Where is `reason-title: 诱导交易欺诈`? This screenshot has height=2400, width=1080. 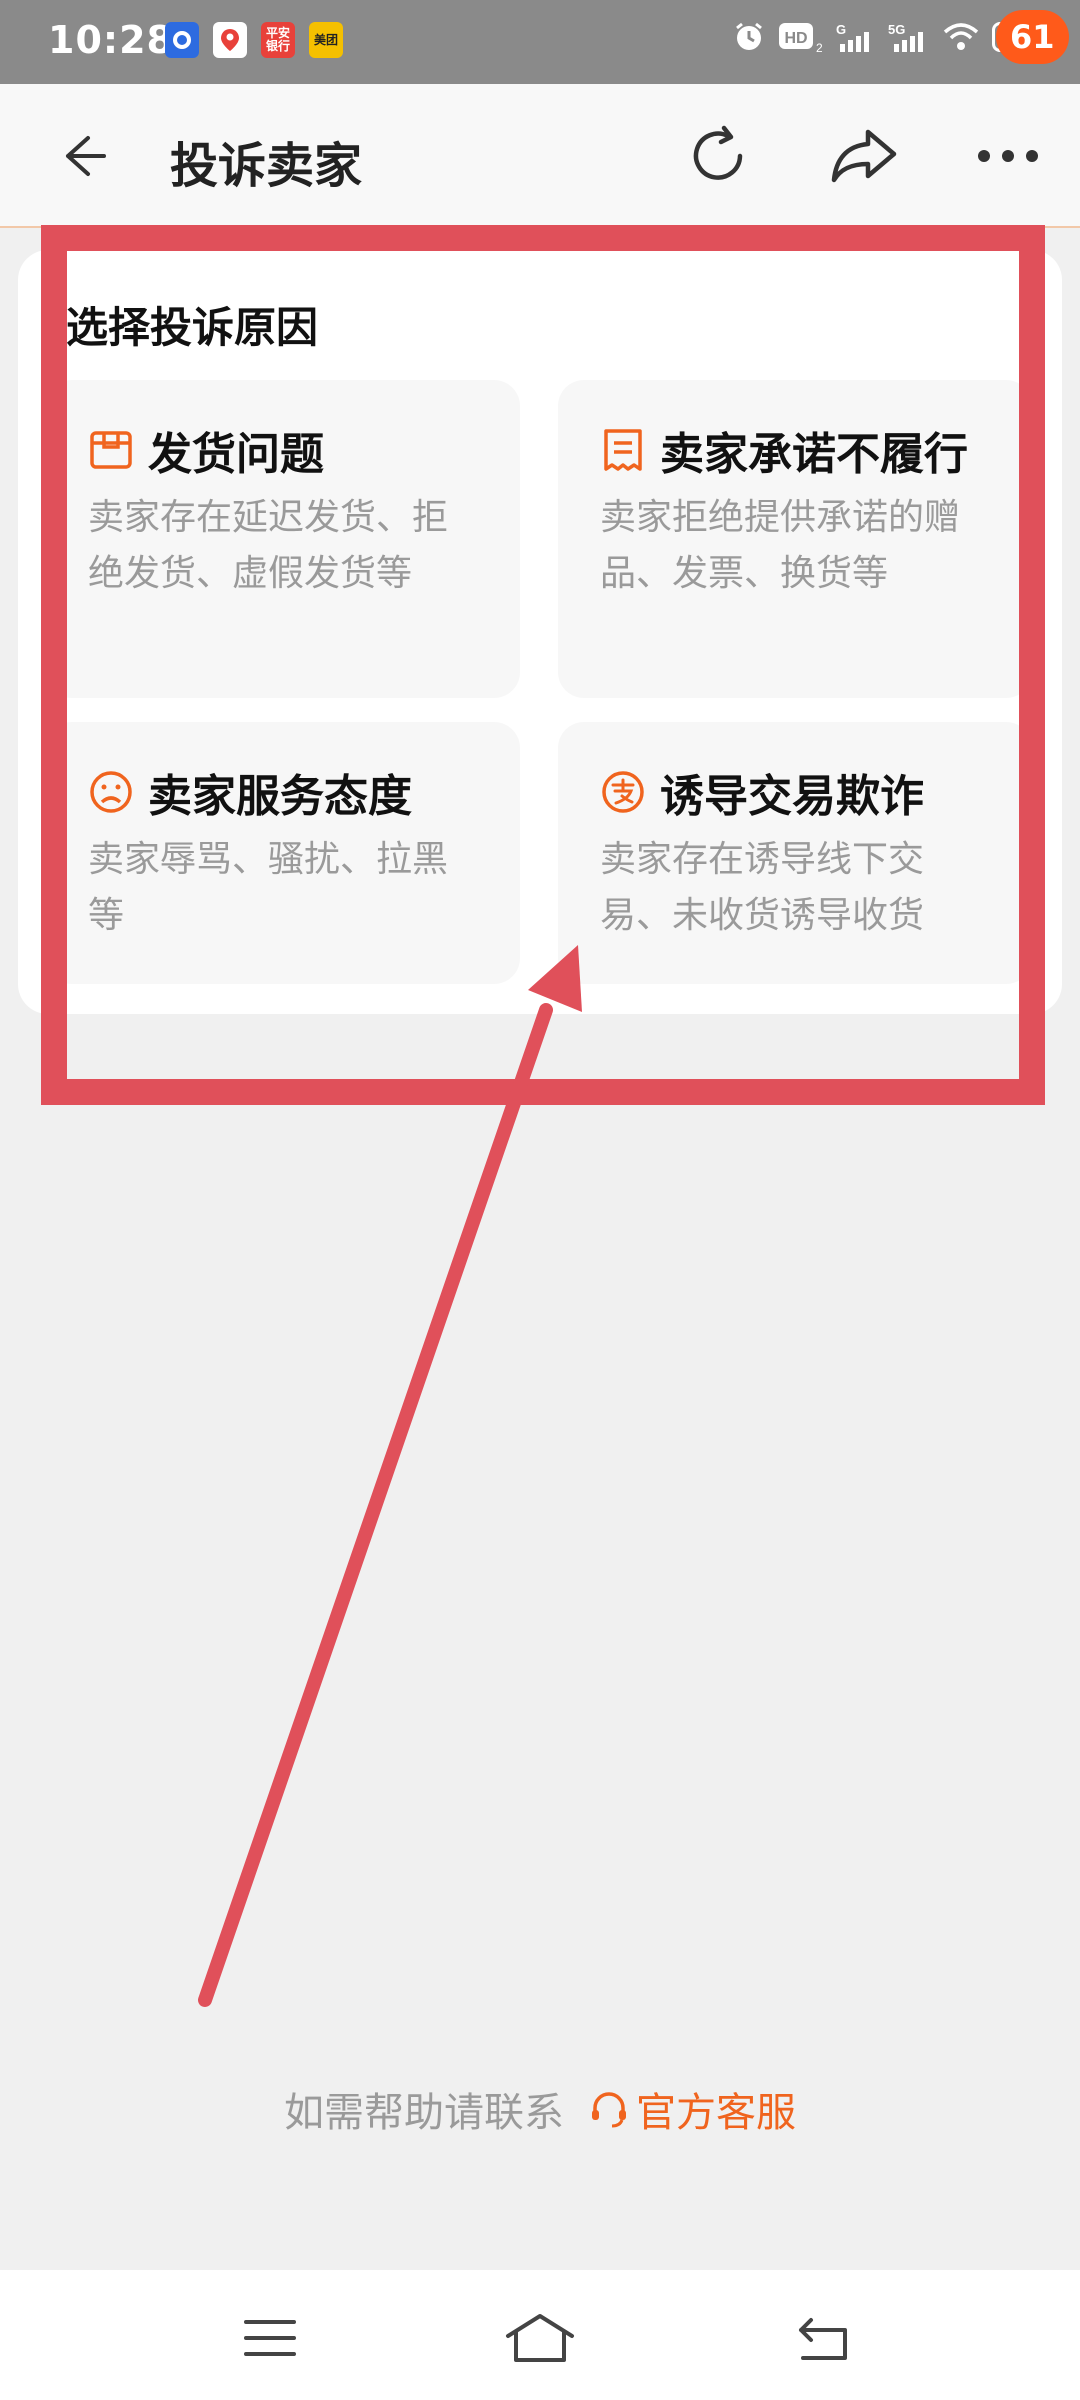 reason-title: 诱导交易欺诈 is located at coordinates (792, 796).